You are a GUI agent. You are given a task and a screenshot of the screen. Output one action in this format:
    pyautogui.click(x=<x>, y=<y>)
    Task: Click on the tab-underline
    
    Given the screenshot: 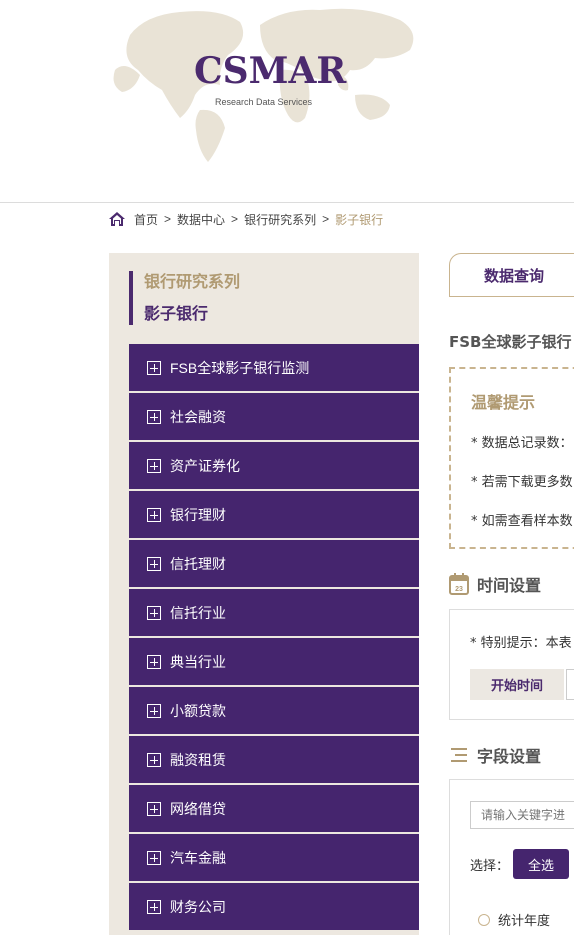 What is the action you would take?
    pyautogui.click(x=511, y=296)
    